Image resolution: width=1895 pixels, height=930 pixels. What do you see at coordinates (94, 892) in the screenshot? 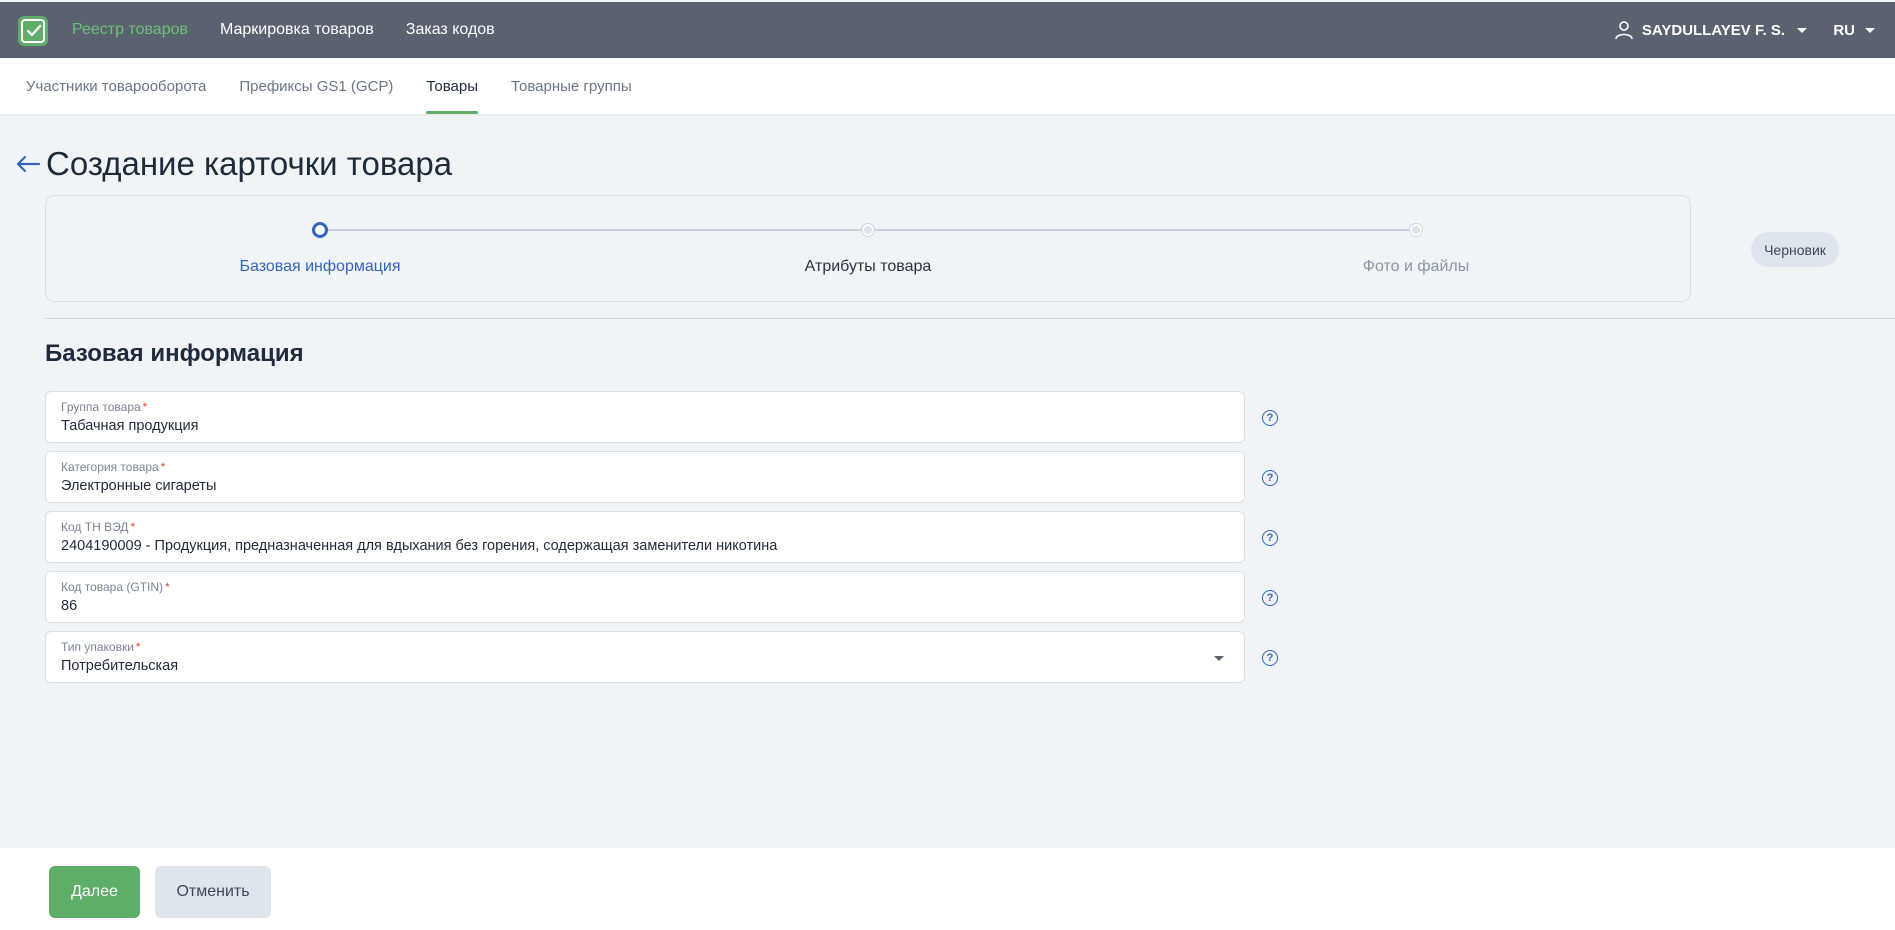
I see `next-button: Далее` at bounding box center [94, 892].